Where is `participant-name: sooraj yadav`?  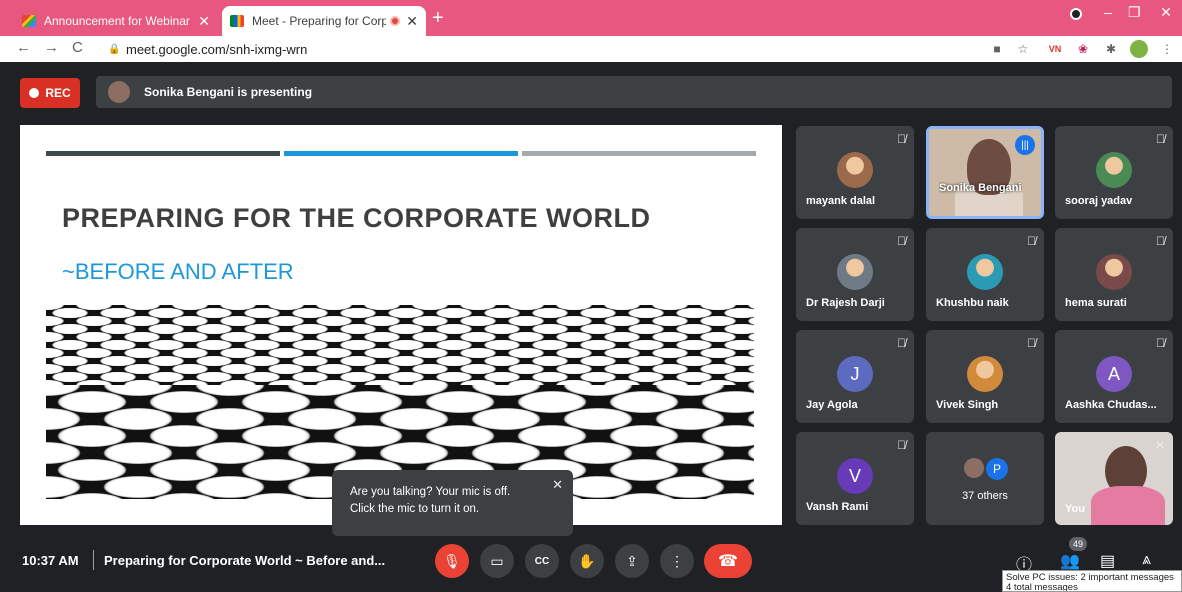 participant-name: sooraj yadav is located at coordinates (1099, 201).